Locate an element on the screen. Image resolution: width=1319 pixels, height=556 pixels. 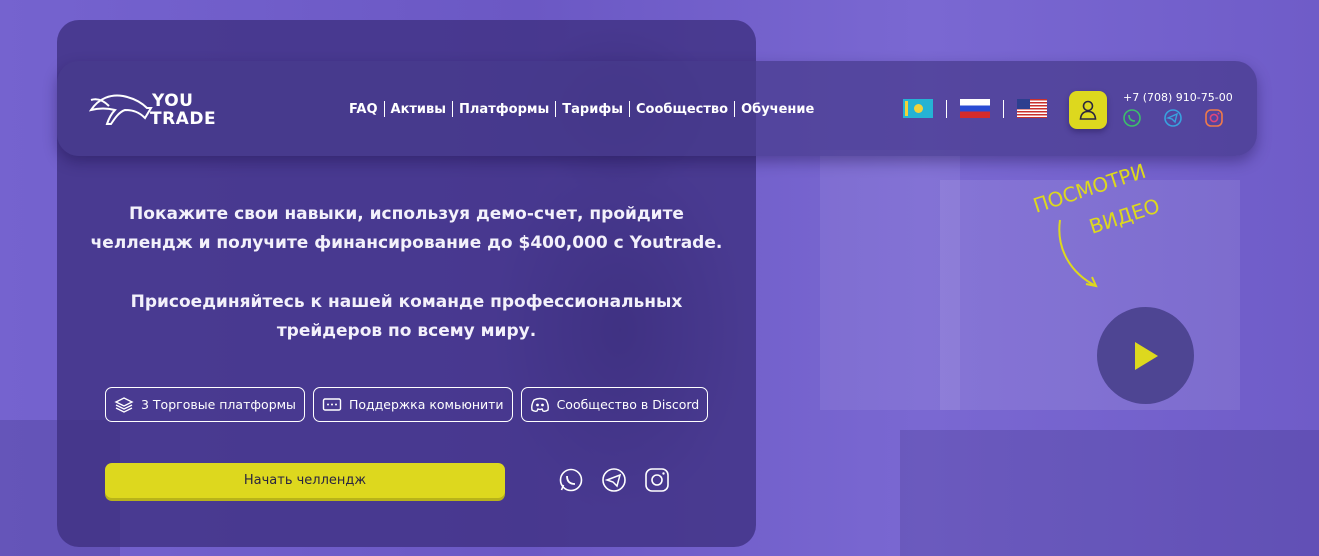
feature-chip-platforms: 3 Торговые платформы is located at coordinates (205, 404).